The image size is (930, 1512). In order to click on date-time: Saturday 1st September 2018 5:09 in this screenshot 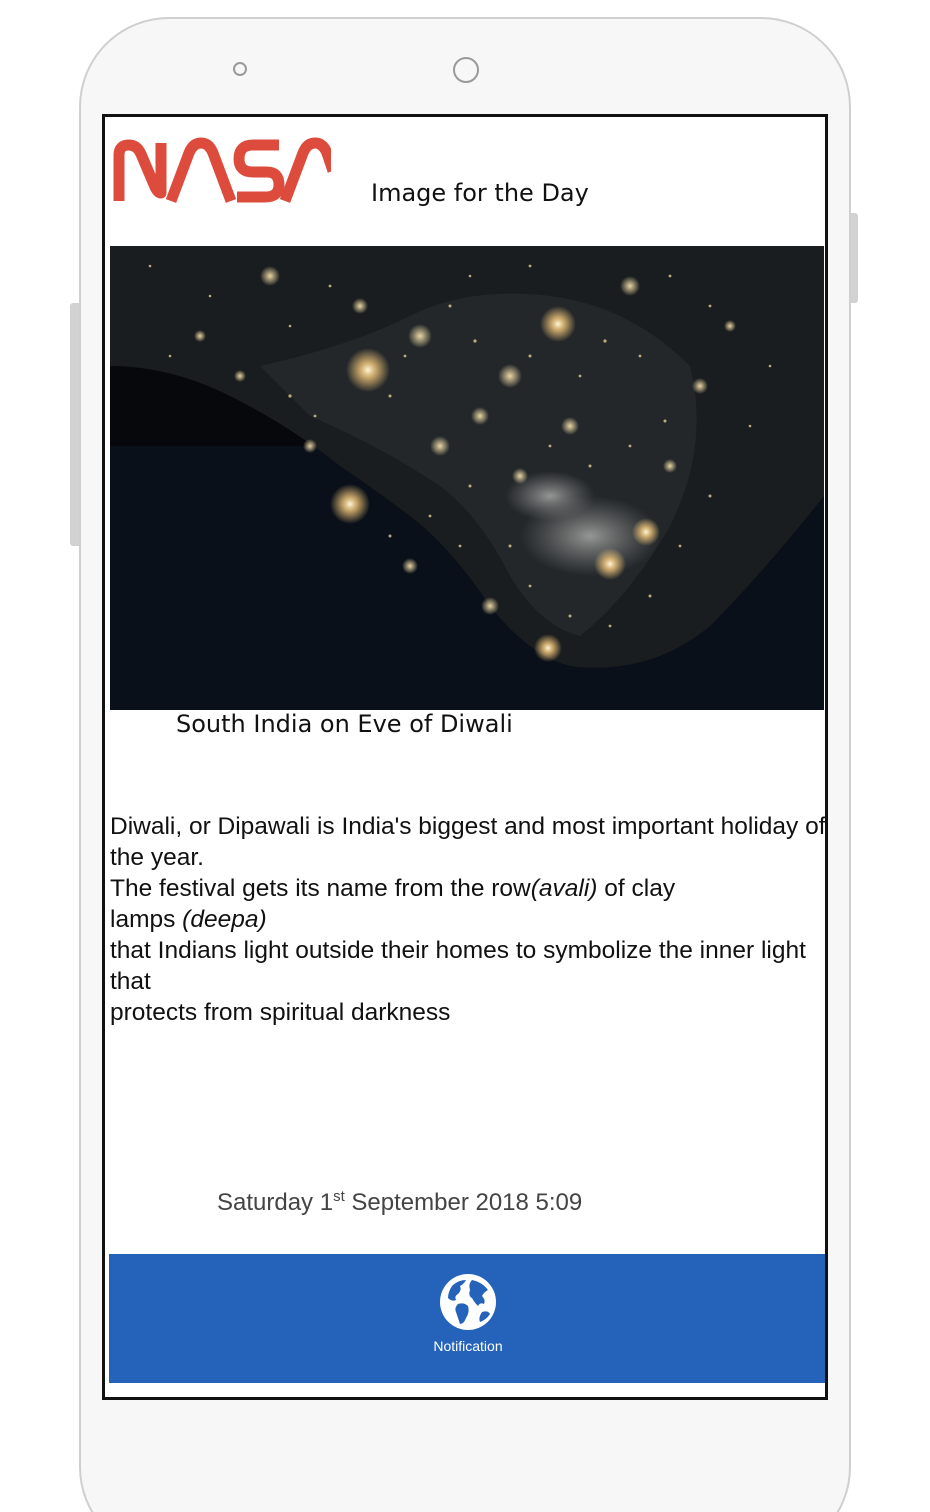, I will do `click(399, 1202)`.